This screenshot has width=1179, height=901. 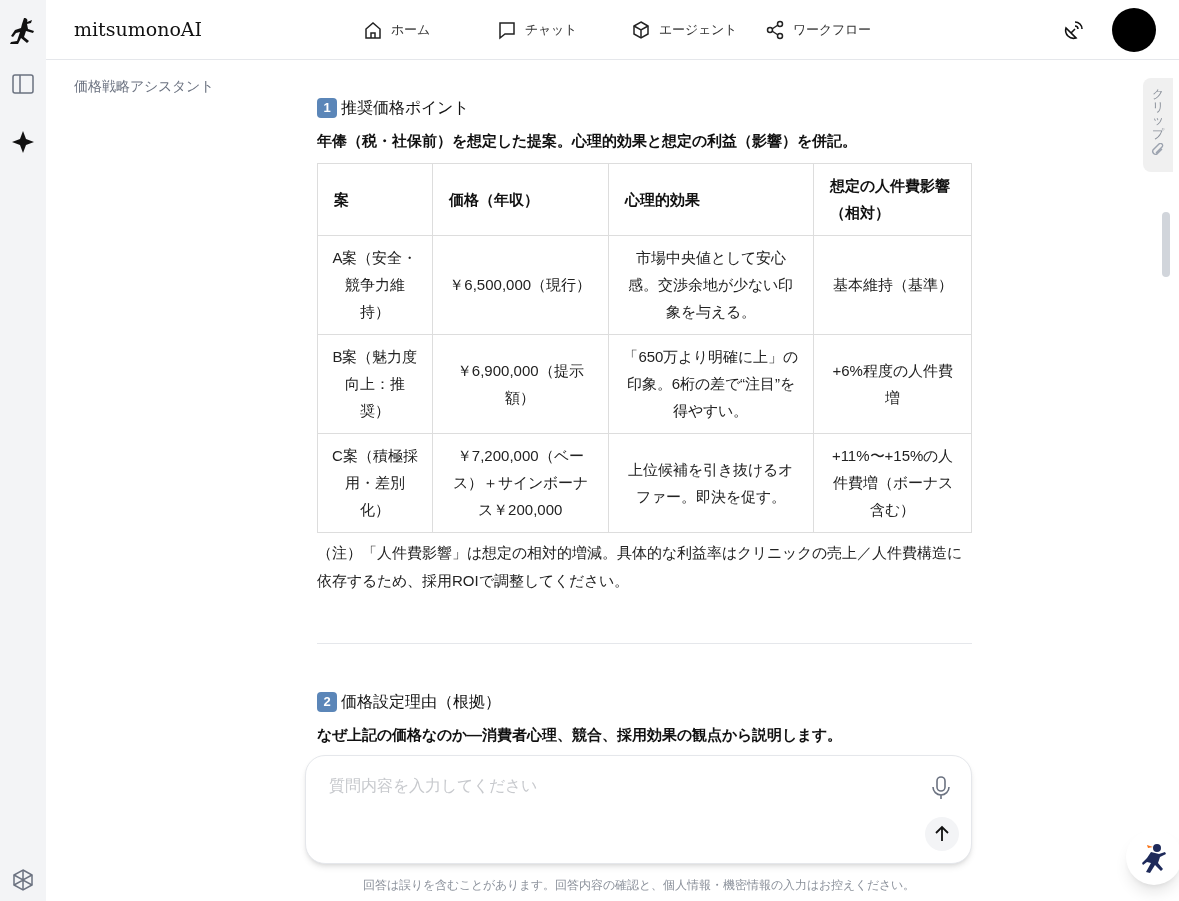 What do you see at coordinates (507, 29) in the screenshot?
I see `chat-bubble-icon` at bounding box center [507, 29].